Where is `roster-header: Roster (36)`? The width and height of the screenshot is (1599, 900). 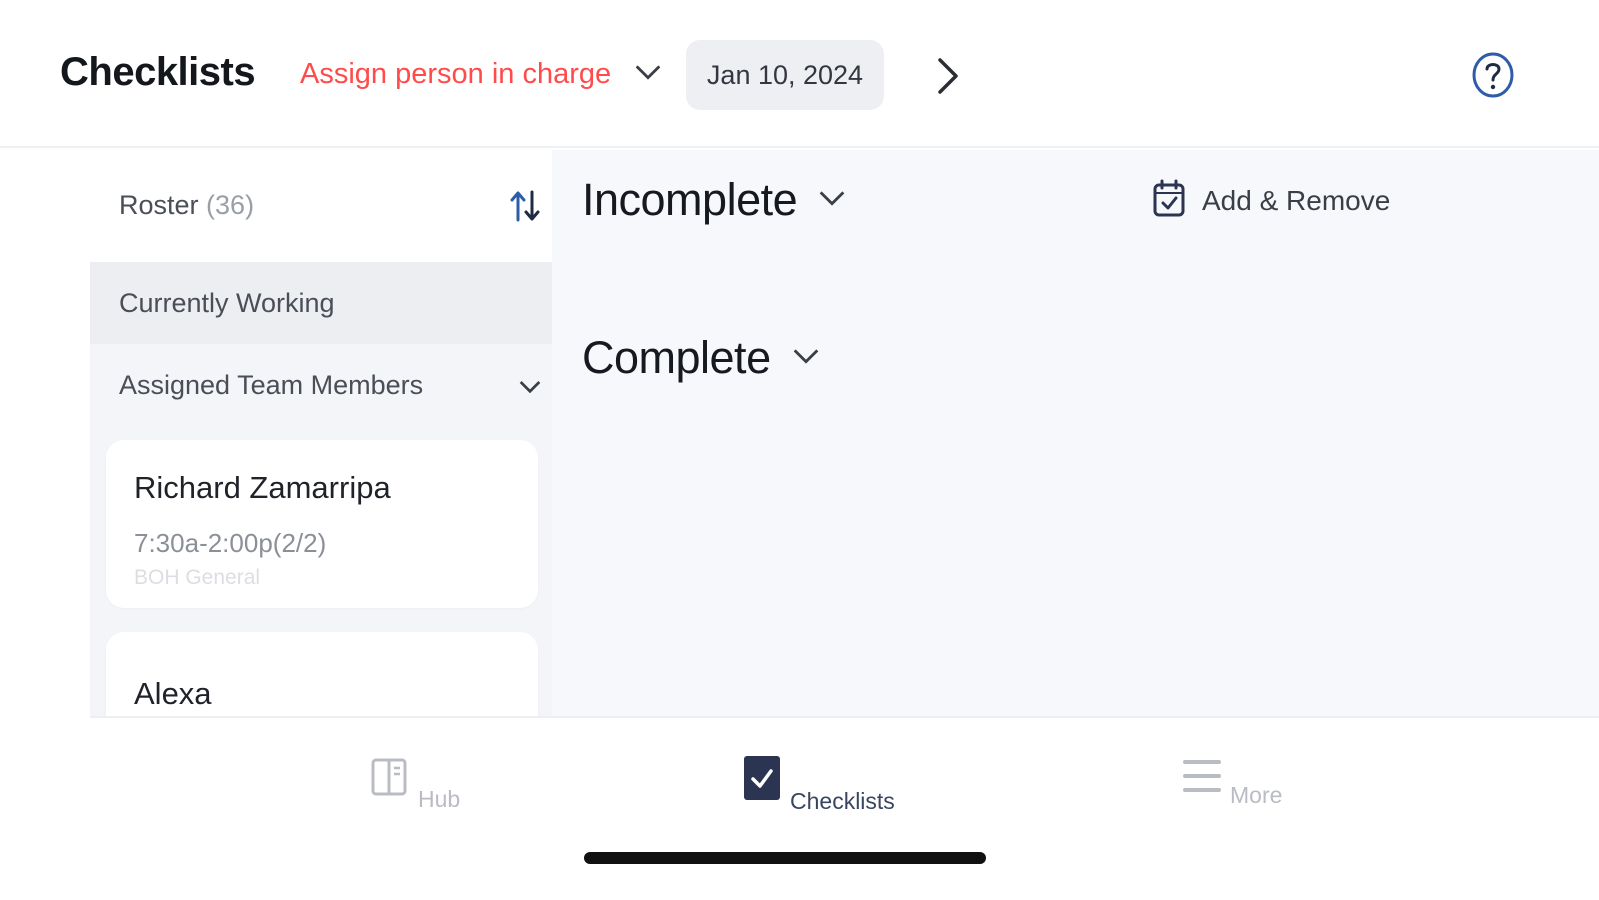
roster-header: Roster (36) is located at coordinates (321, 206).